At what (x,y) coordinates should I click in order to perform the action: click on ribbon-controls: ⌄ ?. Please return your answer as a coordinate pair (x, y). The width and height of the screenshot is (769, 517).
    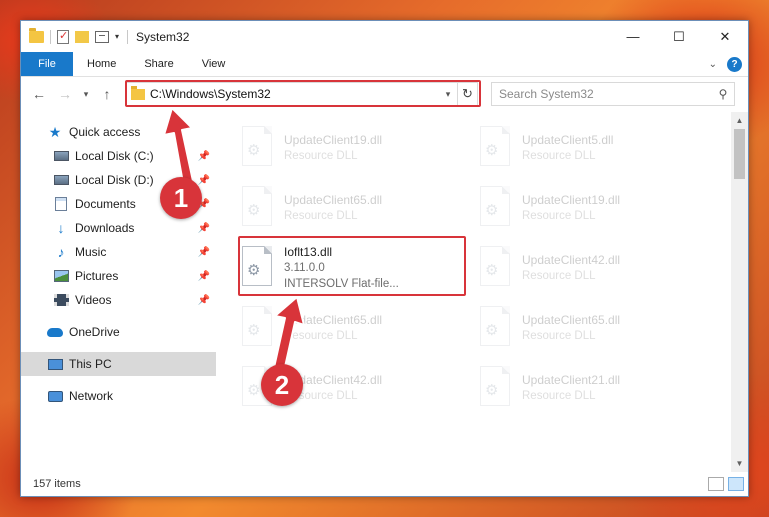
    Looking at the image, I should click on (728, 64).